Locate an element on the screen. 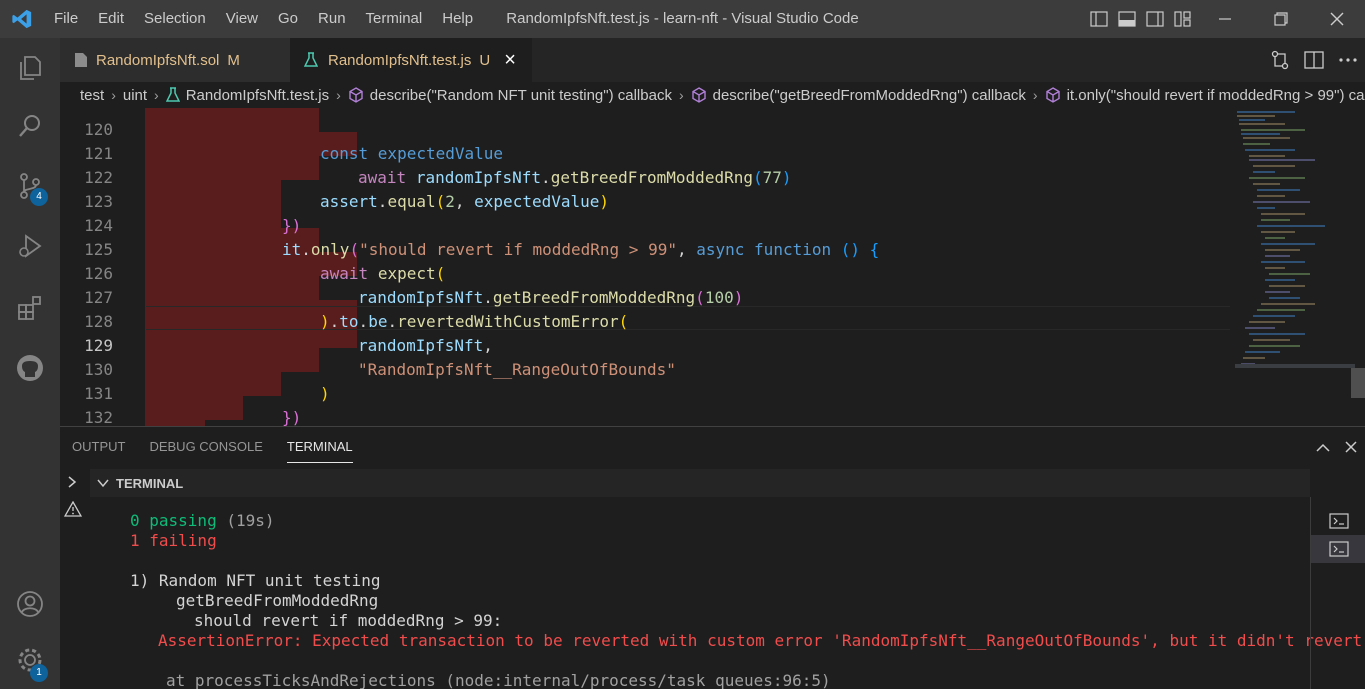 The height and width of the screenshot is (689, 1365). file-icon is located at coordinates (81, 60).